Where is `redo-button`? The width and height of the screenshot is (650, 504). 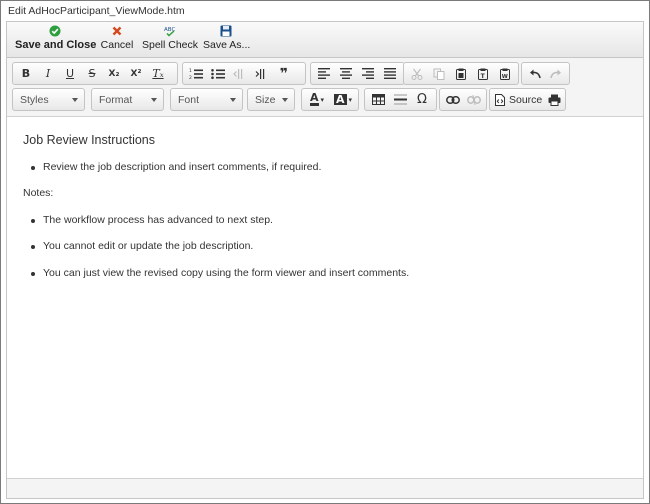
redo-button is located at coordinates (557, 73).